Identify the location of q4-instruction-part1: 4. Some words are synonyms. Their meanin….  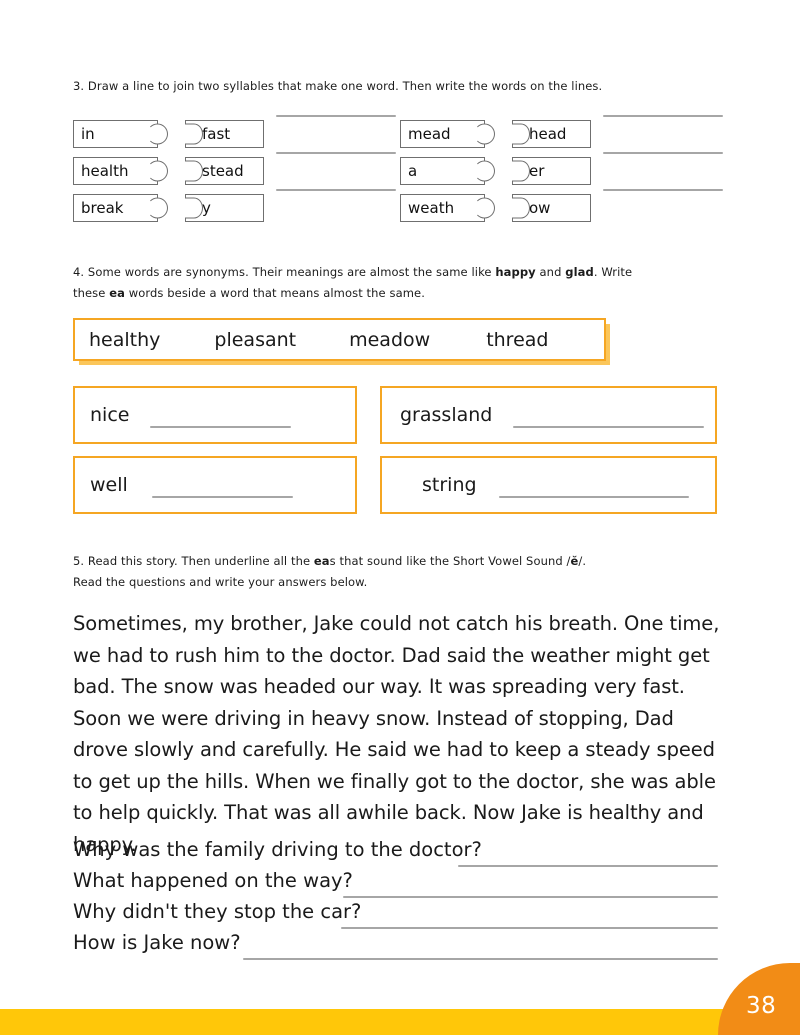
(284, 272).